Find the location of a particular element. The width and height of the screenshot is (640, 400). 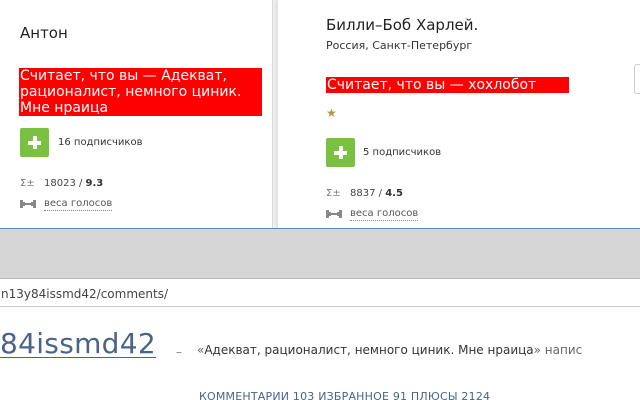

quote-tail: напис is located at coordinates (561, 350).